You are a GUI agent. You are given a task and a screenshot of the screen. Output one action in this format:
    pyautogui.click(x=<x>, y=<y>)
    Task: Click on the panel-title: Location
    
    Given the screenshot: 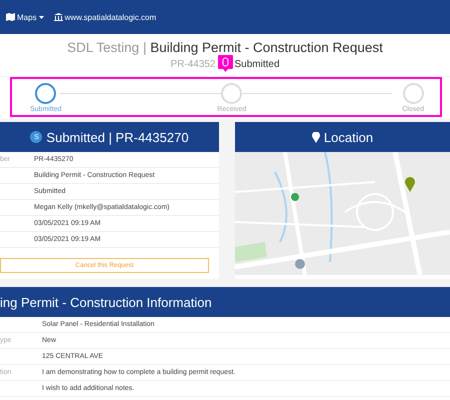 What is the action you would take?
    pyautogui.click(x=349, y=137)
    